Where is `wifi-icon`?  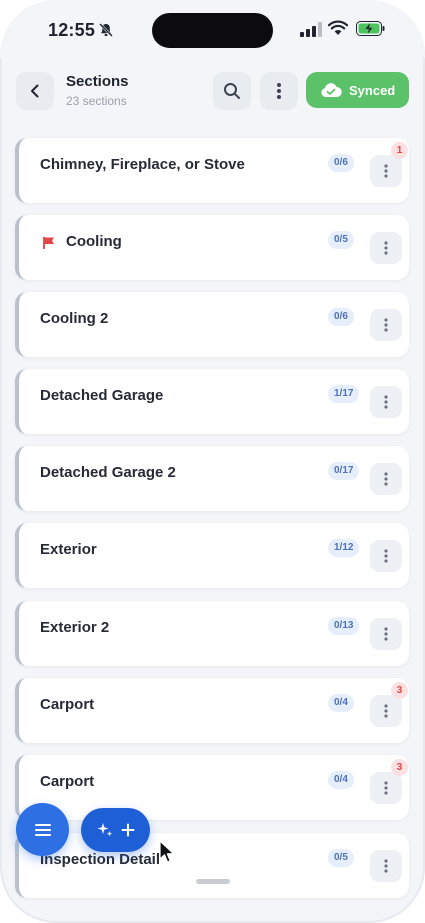
wifi-icon is located at coordinates (338, 27).